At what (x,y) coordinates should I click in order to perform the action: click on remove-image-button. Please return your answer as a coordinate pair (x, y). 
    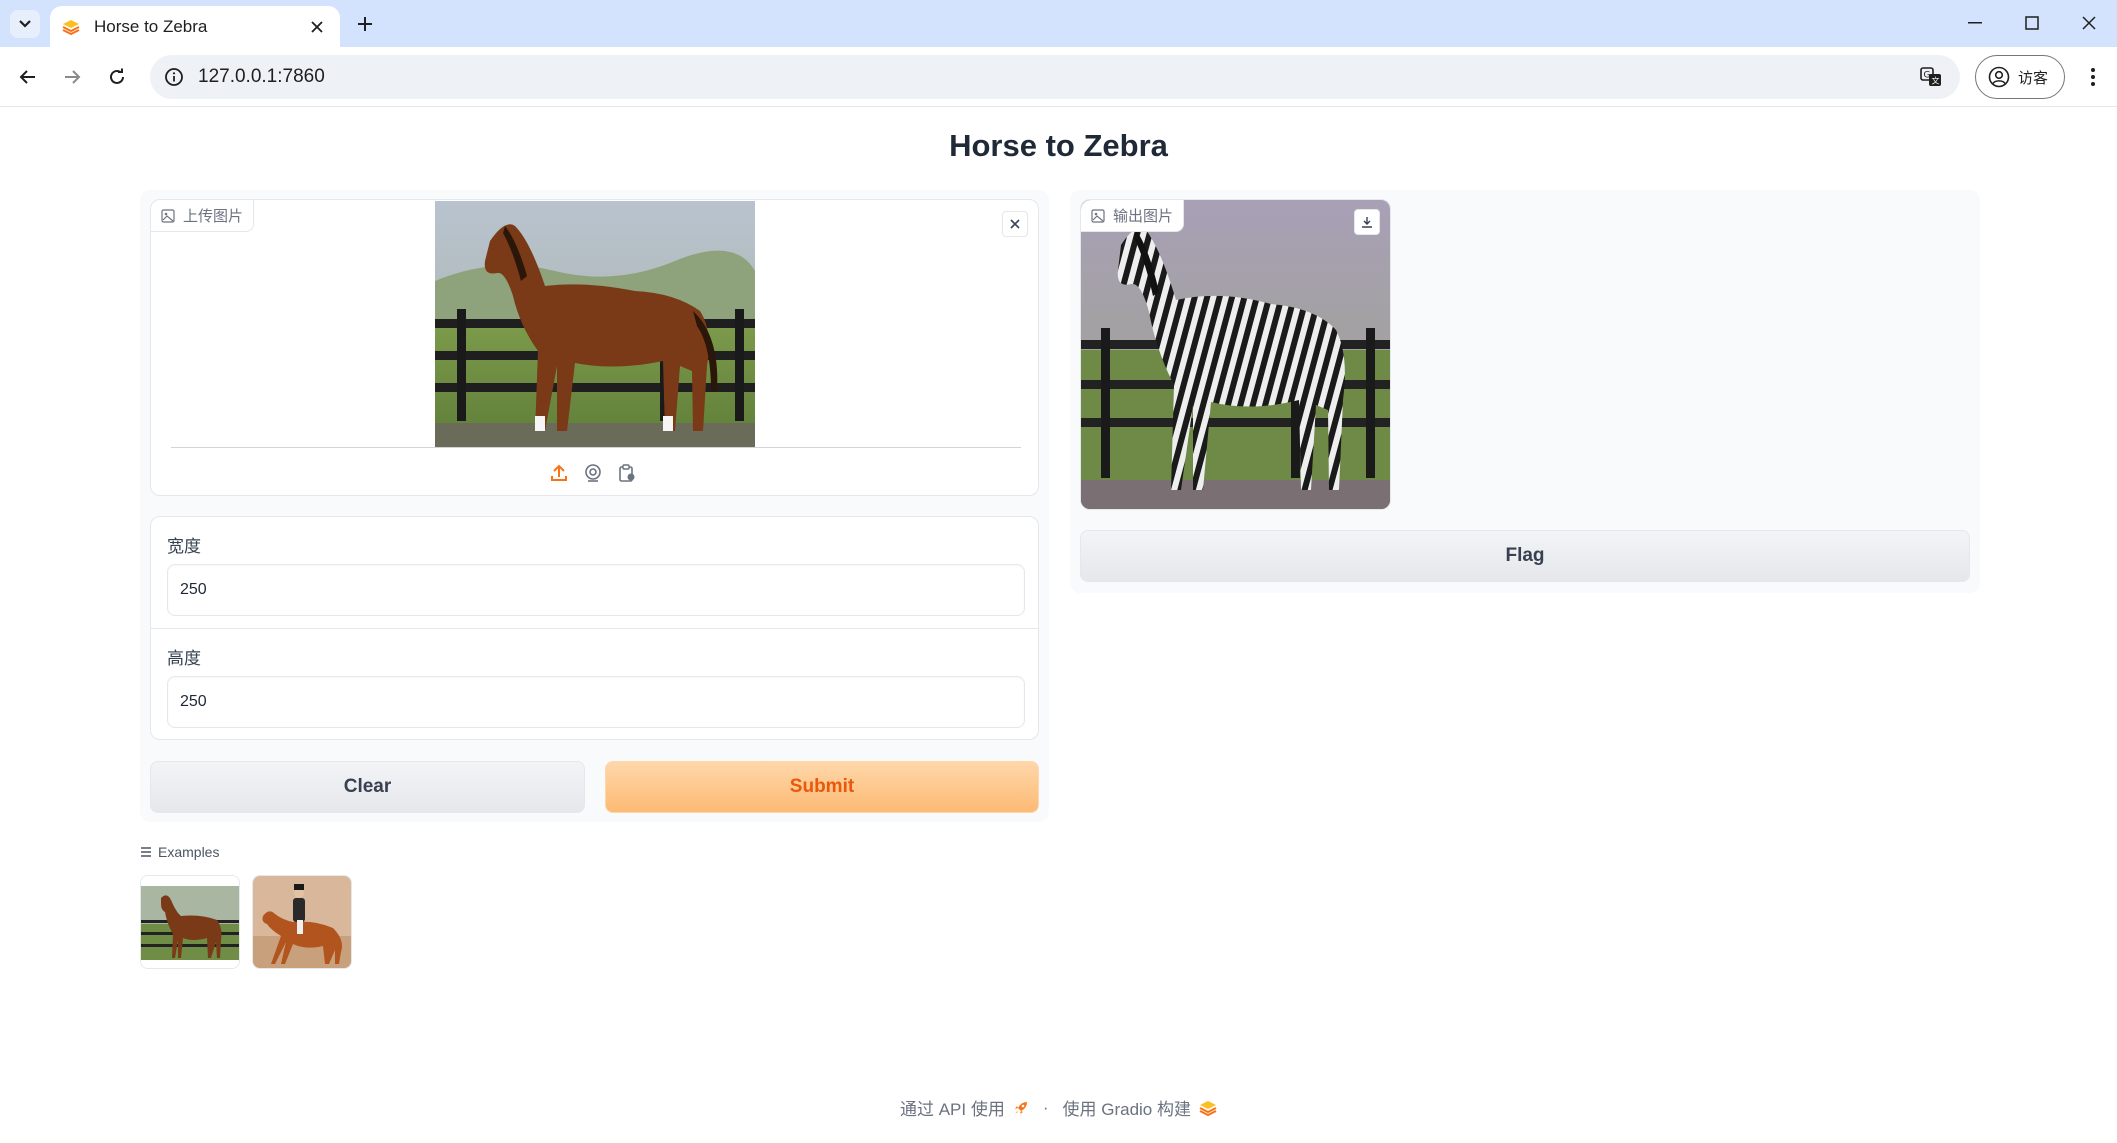
    Looking at the image, I should click on (1015, 224).